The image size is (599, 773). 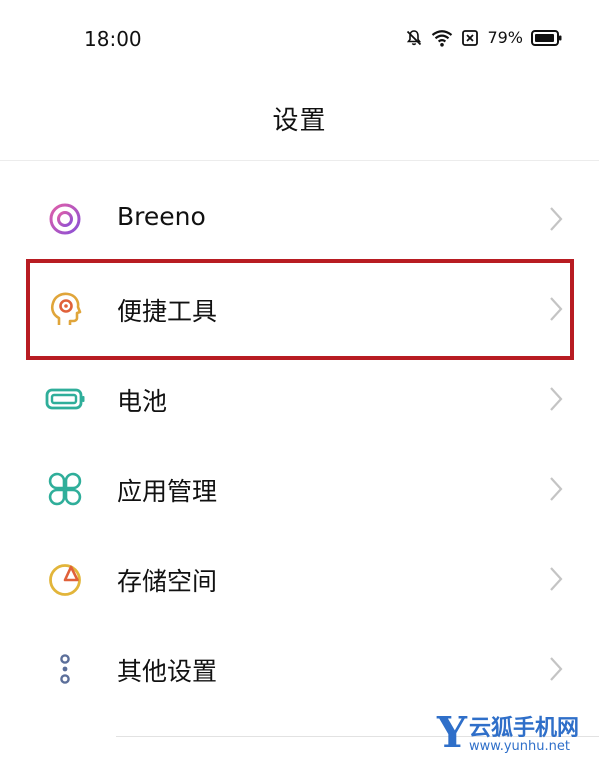 I want to click on status-time: 18:00, so click(x=113, y=39).